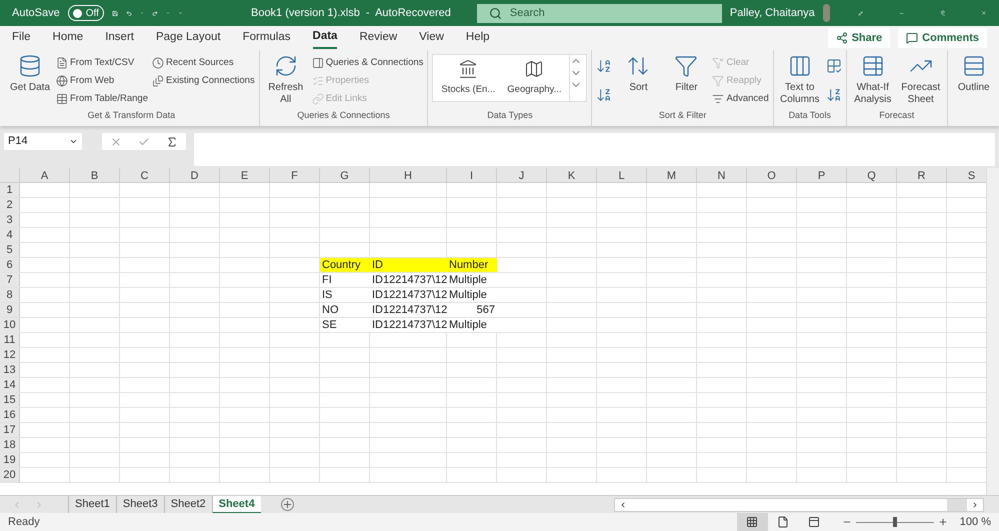 The width and height of the screenshot is (999, 531). I want to click on ribbon-tab: Help, so click(478, 38).